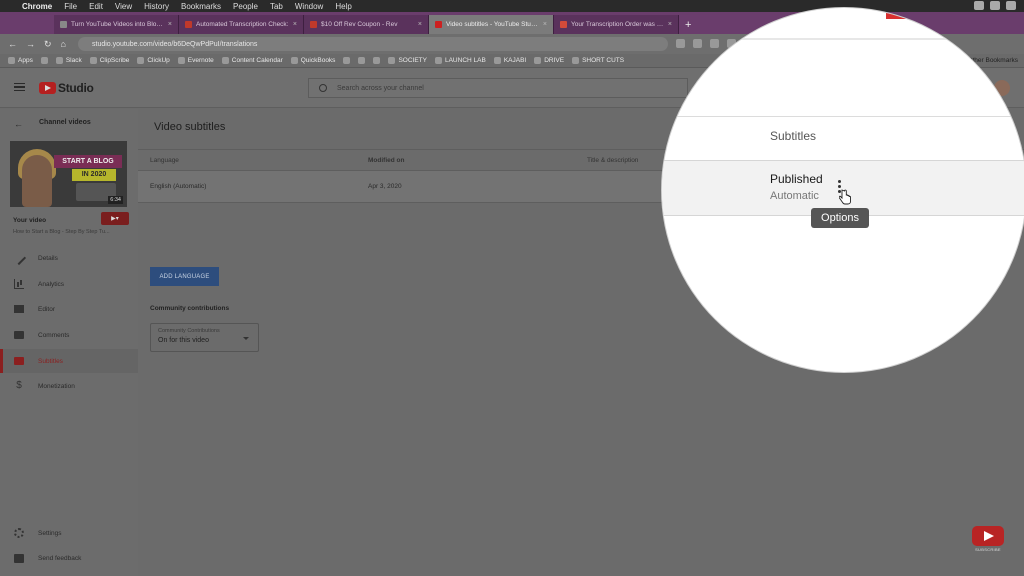 The image size is (1024, 576). I want to click on bookmark-kajabi: KAJABI, so click(509, 60).